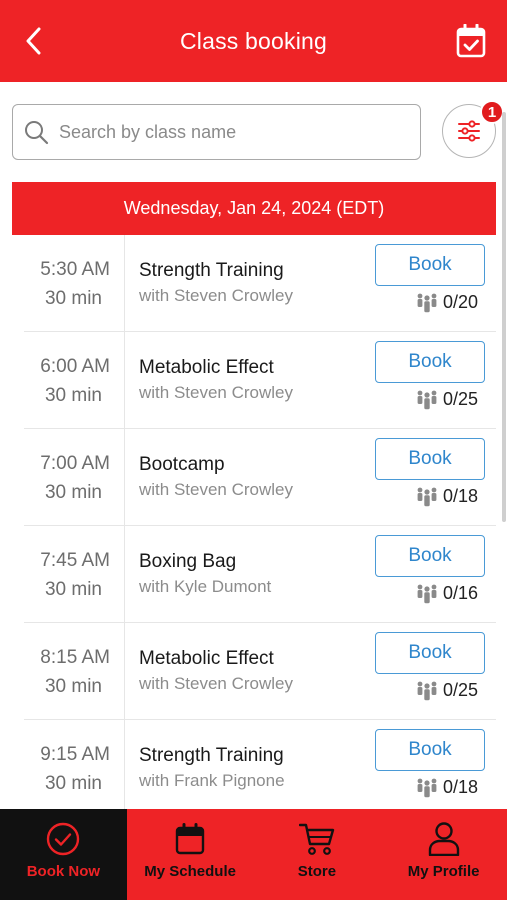 This screenshot has height=900, width=507. Describe the element at coordinates (74, 380) in the screenshot. I see `time-column: 6:00 AM 30 min` at that location.